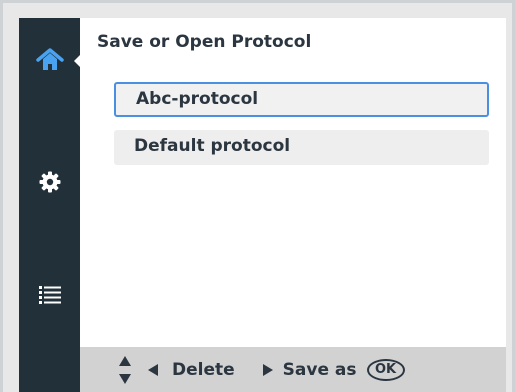 This screenshot has height=392, width=515. I want to click on ok-button: OK, so click(385, 369).